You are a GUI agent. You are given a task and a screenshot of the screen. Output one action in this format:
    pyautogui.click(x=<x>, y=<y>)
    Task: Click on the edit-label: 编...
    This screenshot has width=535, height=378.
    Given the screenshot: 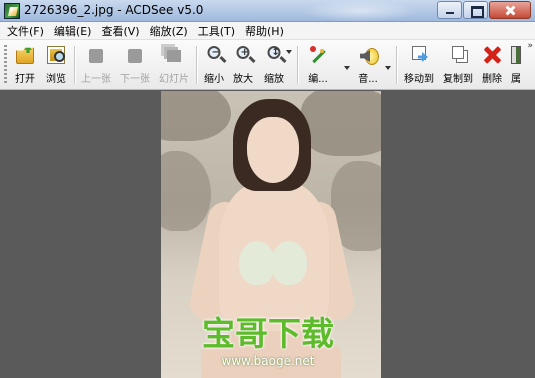 What is the action you would take?
    pyautogui.click(x=318, y=79)
    